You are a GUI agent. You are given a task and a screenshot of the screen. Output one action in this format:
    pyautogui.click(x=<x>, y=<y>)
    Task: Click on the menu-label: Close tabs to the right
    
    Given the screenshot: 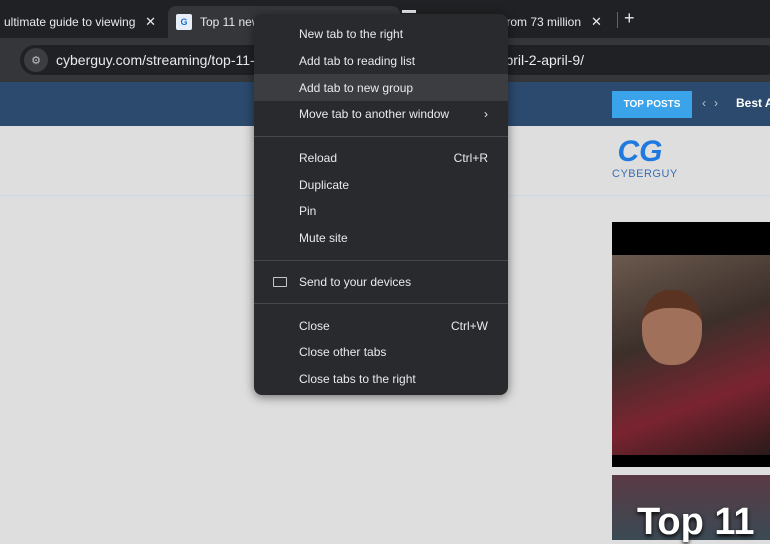 What is the action you would take?
    pyautogui.click(x=357, y=378)
    